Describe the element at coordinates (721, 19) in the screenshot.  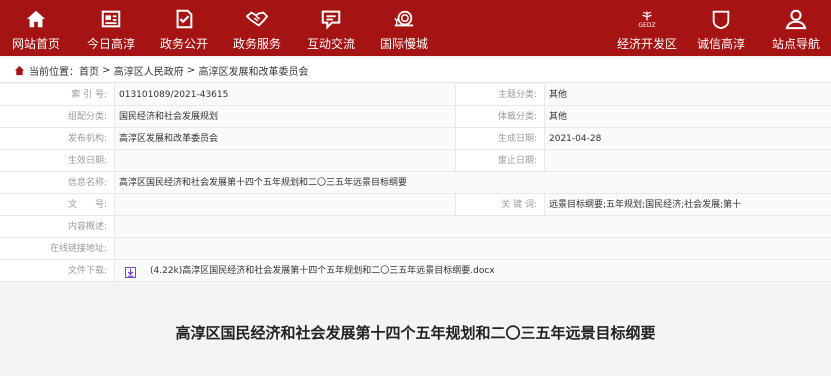
I see `integrity-icon` at that location.